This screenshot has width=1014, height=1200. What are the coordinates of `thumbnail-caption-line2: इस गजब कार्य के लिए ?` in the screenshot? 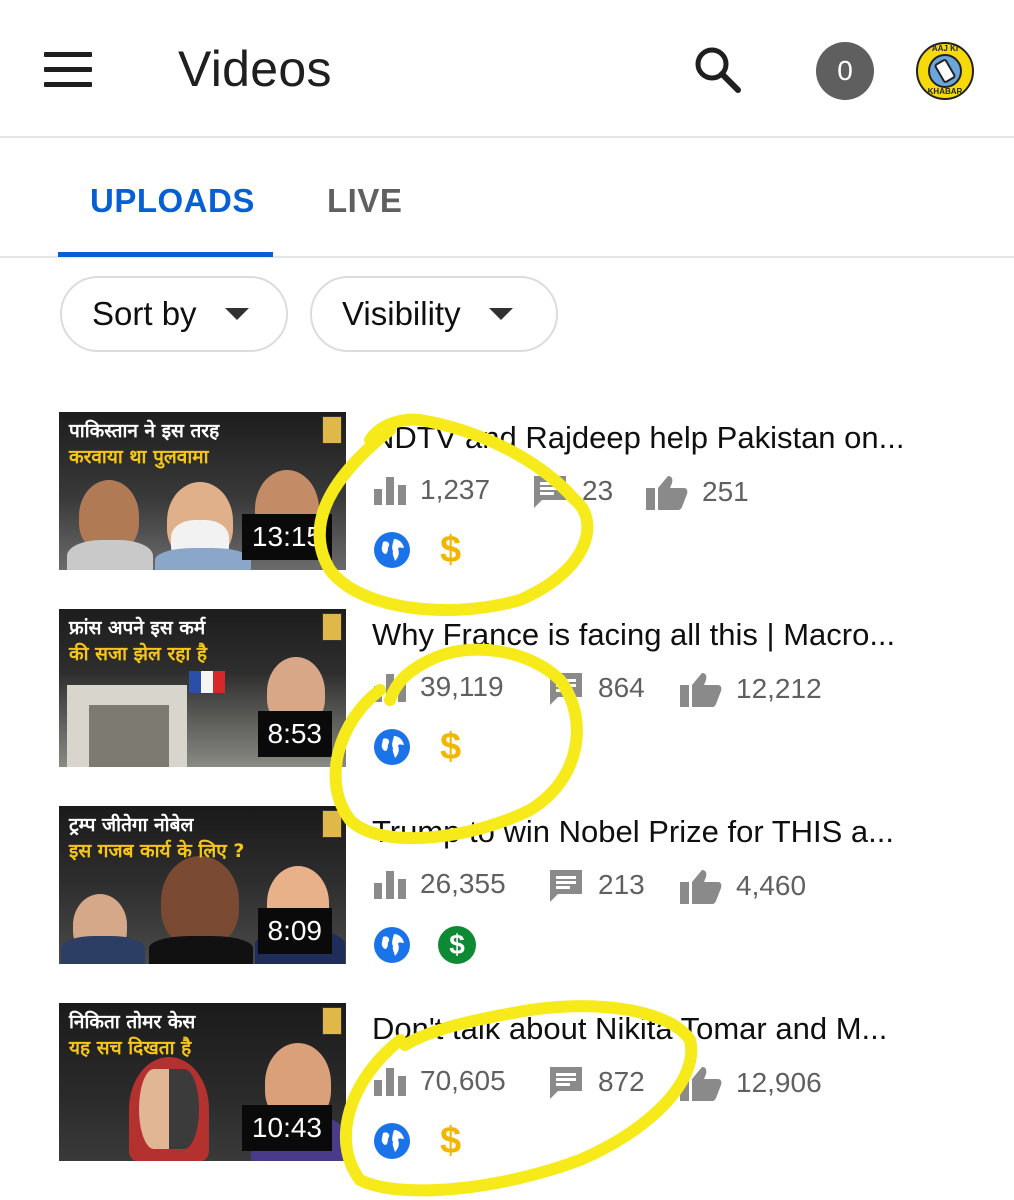 It's located at (157, 851).